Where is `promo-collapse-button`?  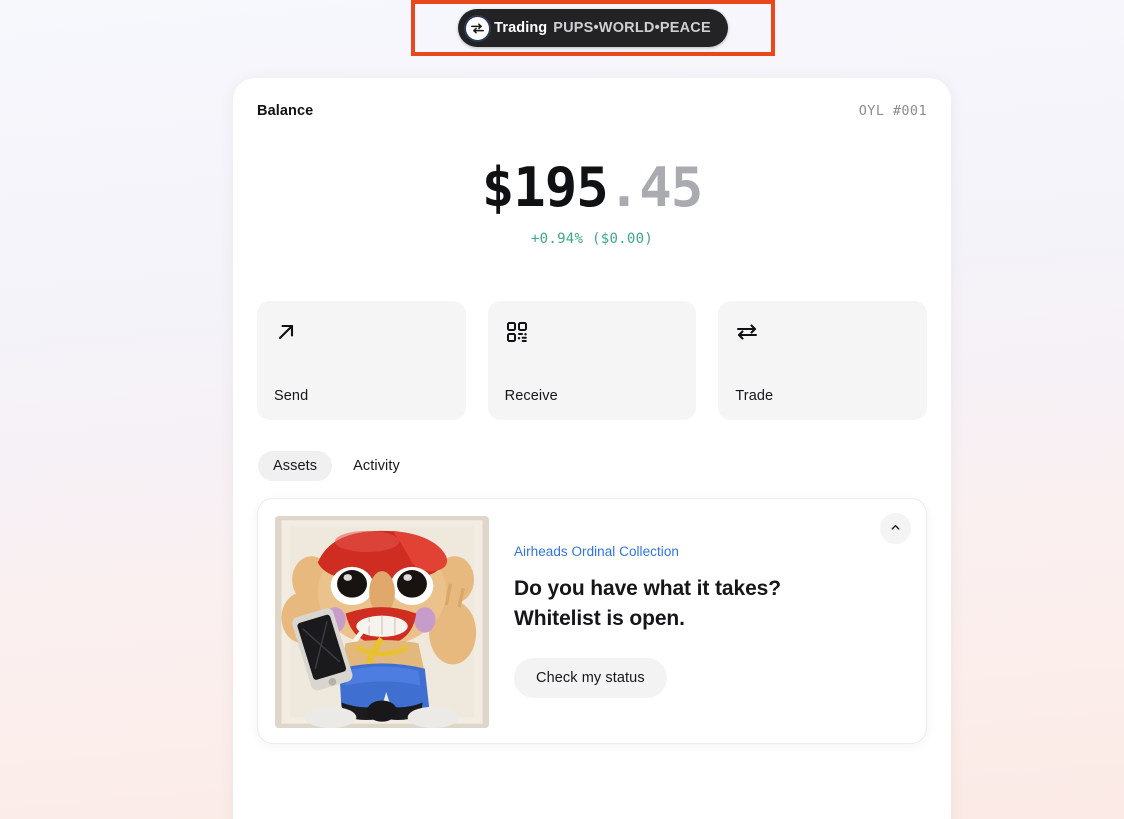
promo-collapse-button is located at coordinates (895, 528).